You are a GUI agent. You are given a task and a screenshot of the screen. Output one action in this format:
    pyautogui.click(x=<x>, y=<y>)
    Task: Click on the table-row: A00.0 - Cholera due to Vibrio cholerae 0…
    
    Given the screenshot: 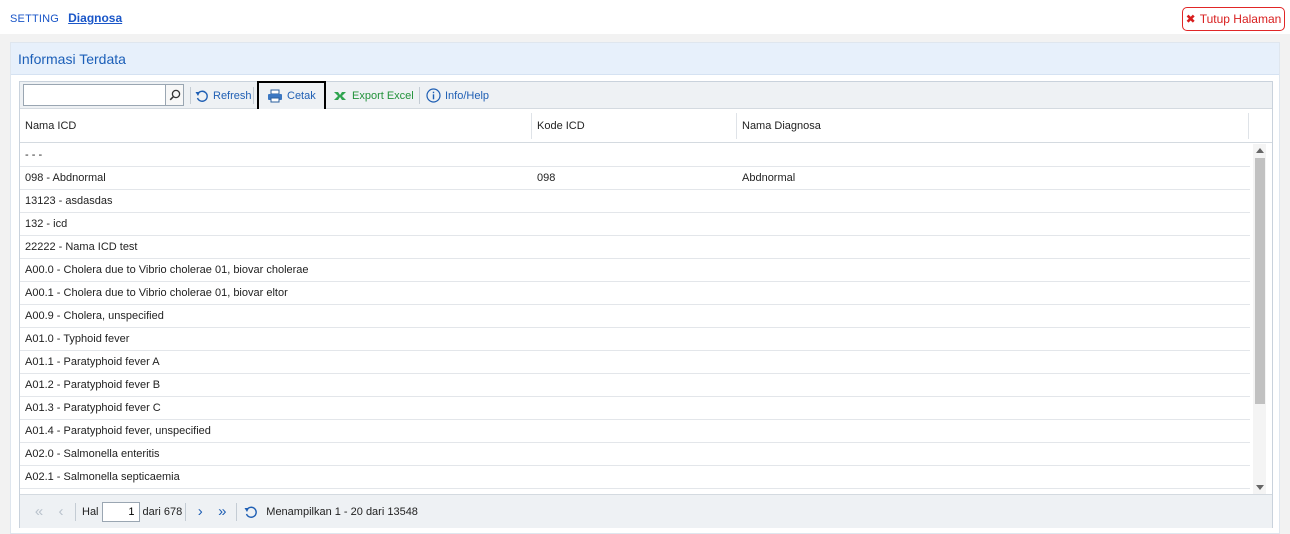 What is the action you would take?
    pyautogui.click(x=635, y=270)
    